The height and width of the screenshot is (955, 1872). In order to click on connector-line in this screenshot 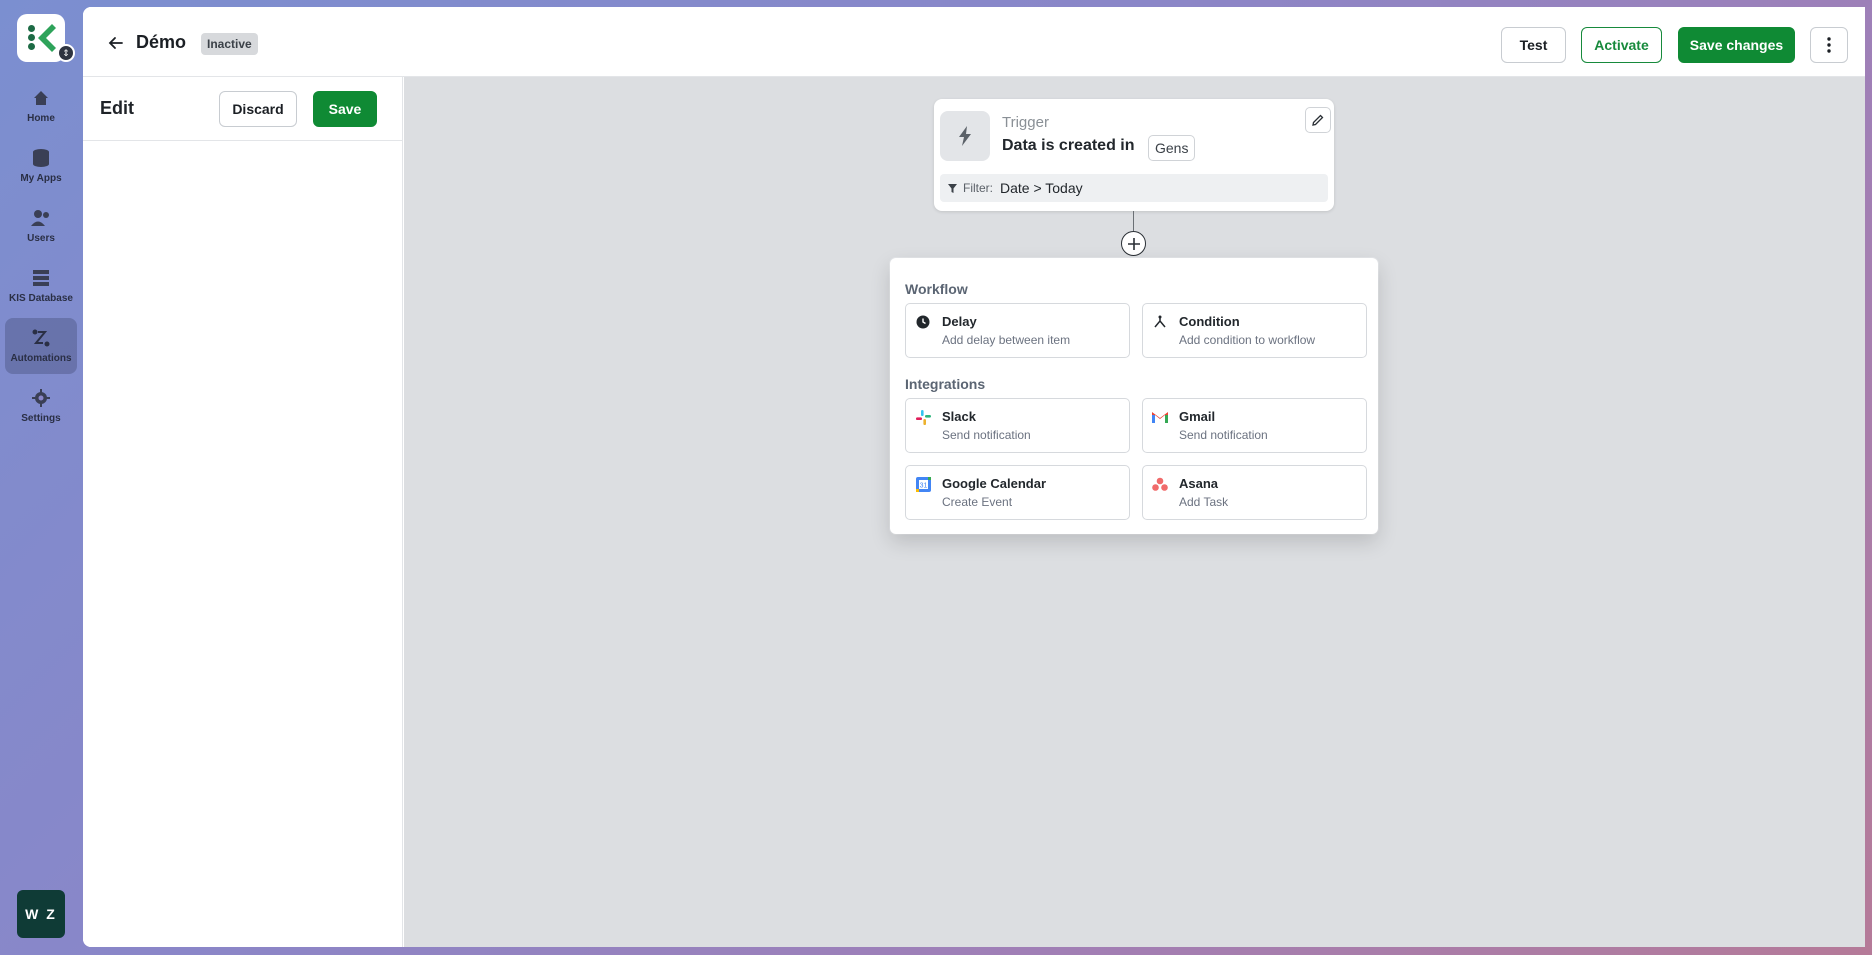, I will do `click(1133, 221)`.